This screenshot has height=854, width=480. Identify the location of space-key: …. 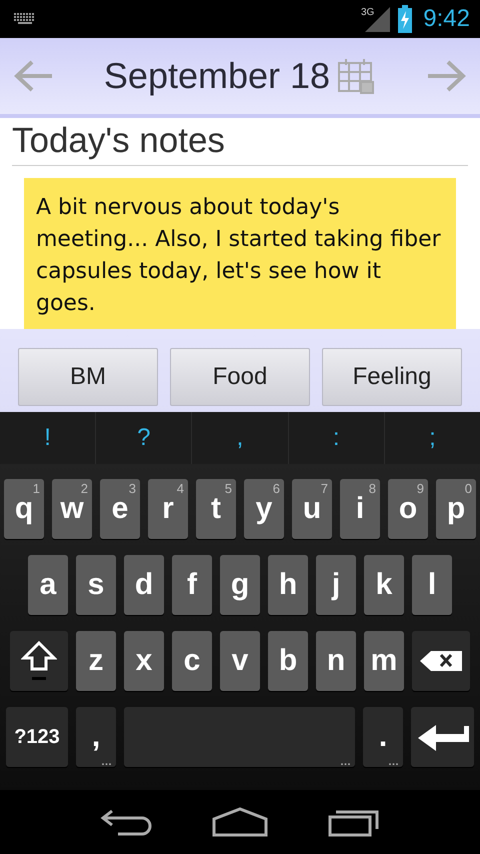
(239, 737).